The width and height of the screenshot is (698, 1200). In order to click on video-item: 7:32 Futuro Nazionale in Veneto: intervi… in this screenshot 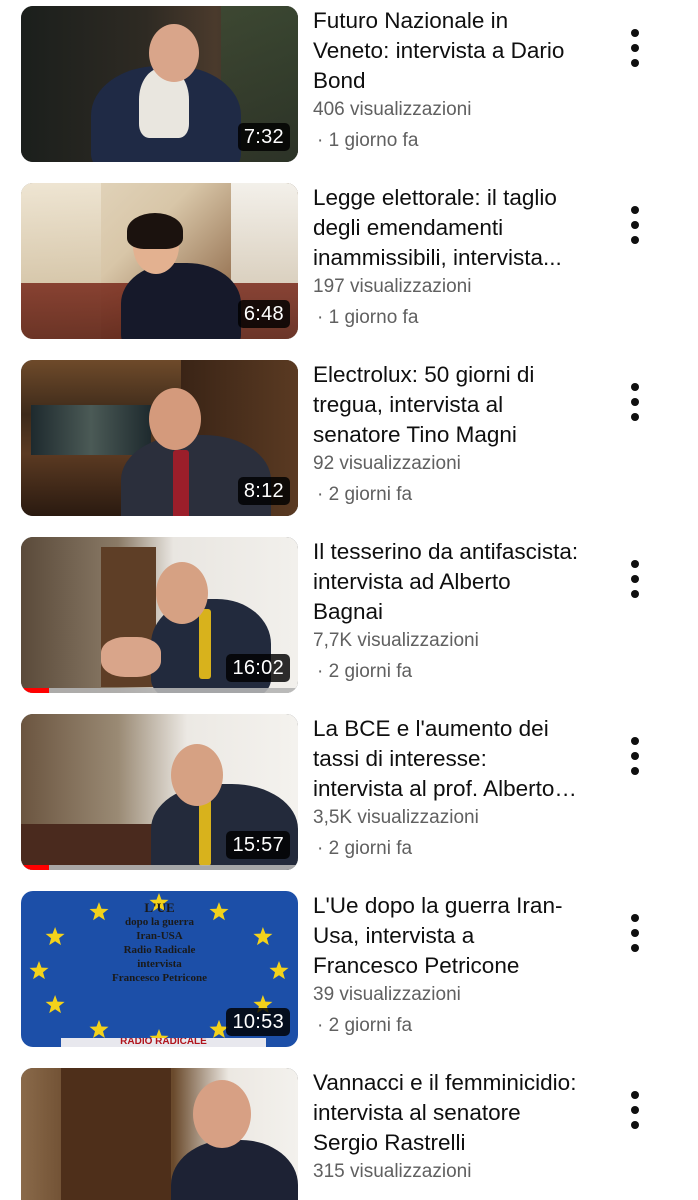, I will do `click(349, 88)`.